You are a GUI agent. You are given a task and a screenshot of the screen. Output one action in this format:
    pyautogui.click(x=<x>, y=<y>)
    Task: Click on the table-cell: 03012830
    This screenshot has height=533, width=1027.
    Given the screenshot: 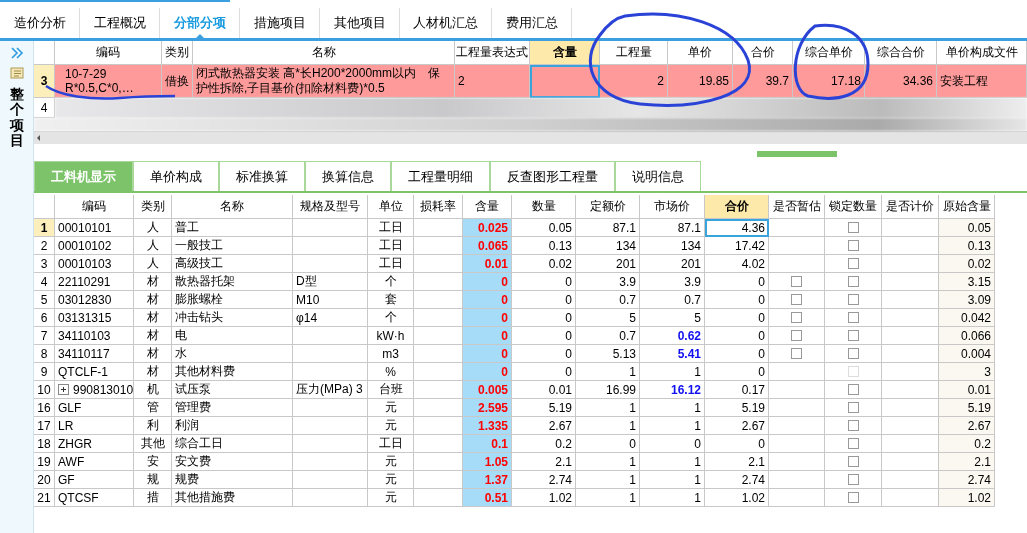 What is the action you would take?
    pyautogui.click(x=94, y=300)
    